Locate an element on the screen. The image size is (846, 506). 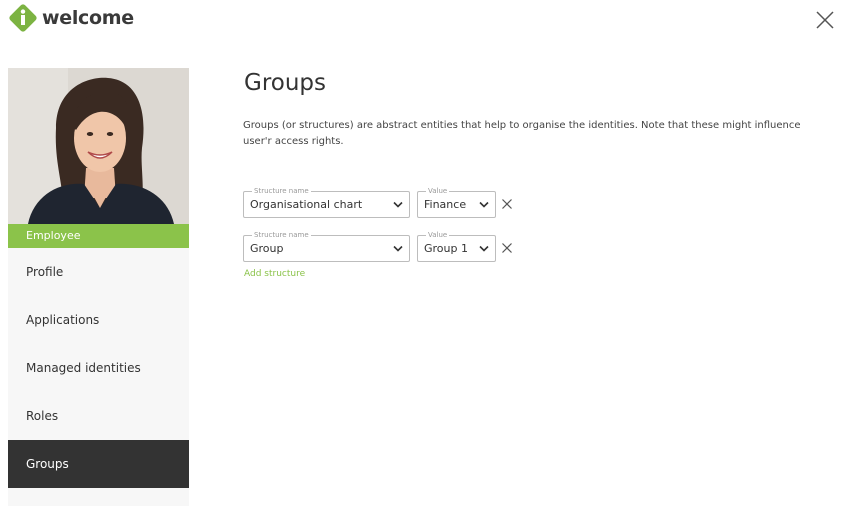
value-select: Value Group 1 is located at coordinates (456, 246).